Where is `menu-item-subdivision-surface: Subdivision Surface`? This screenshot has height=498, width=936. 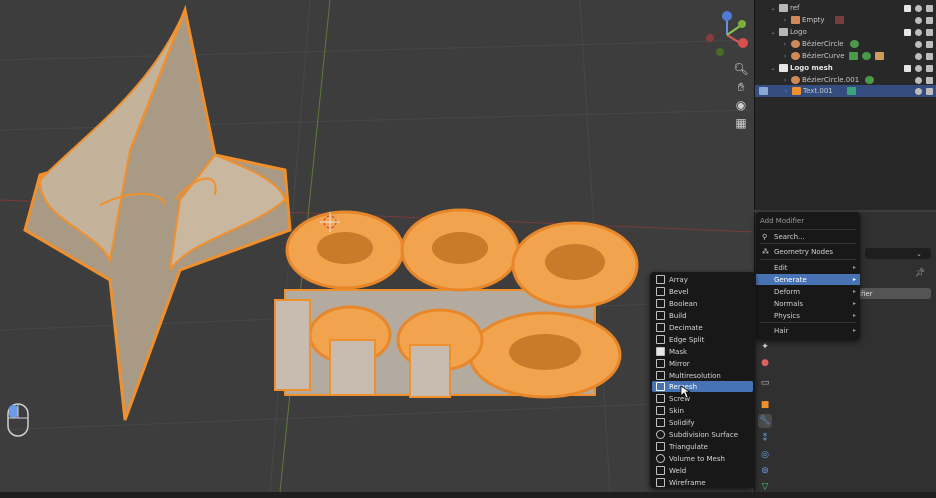 menu-item-subdivision-surface: Subdivision Surface is located at coordinates (702, 434).